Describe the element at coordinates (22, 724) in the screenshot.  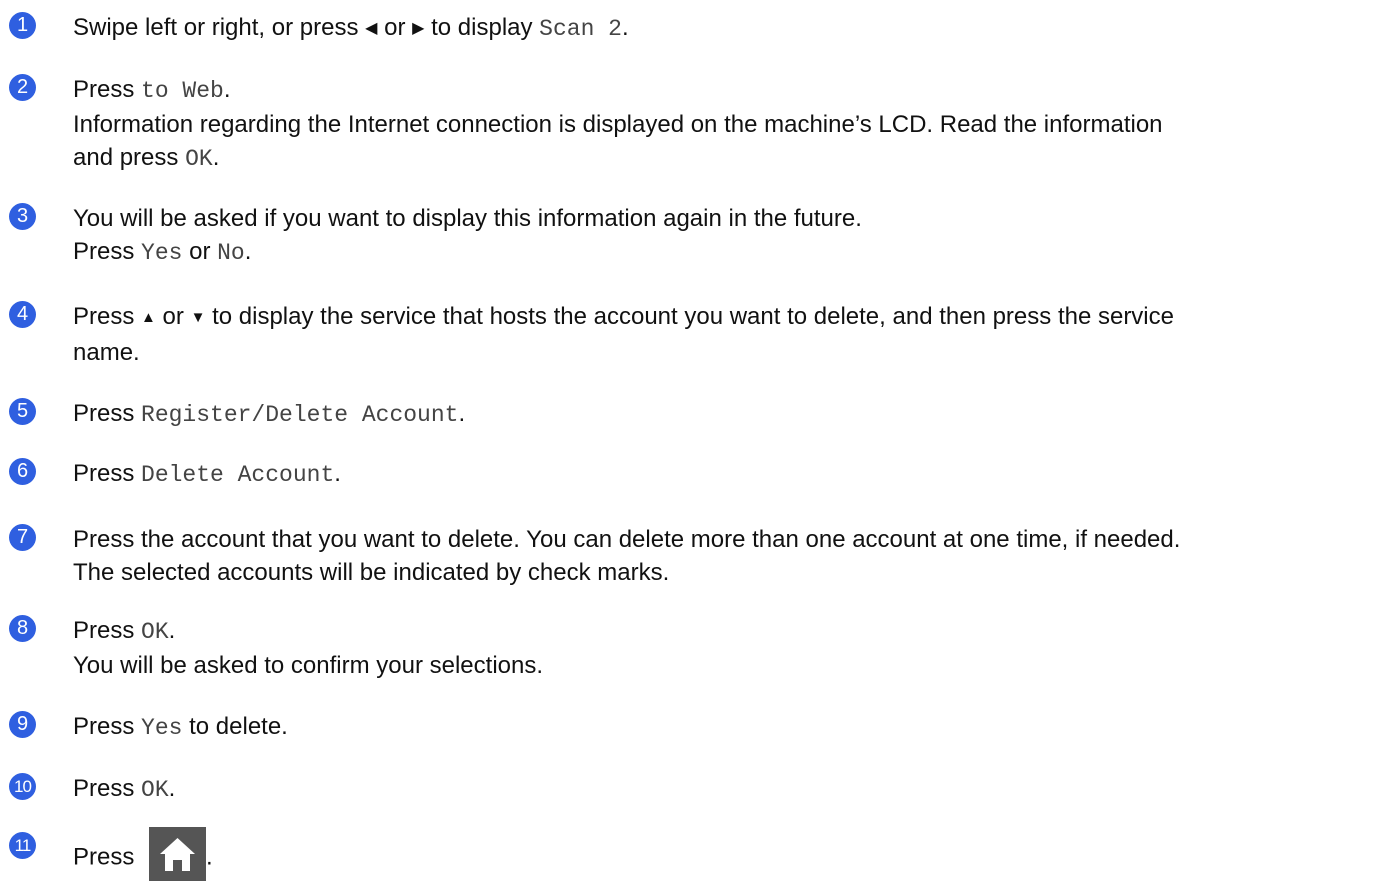
I see `step-number-badge: 9` at that location.